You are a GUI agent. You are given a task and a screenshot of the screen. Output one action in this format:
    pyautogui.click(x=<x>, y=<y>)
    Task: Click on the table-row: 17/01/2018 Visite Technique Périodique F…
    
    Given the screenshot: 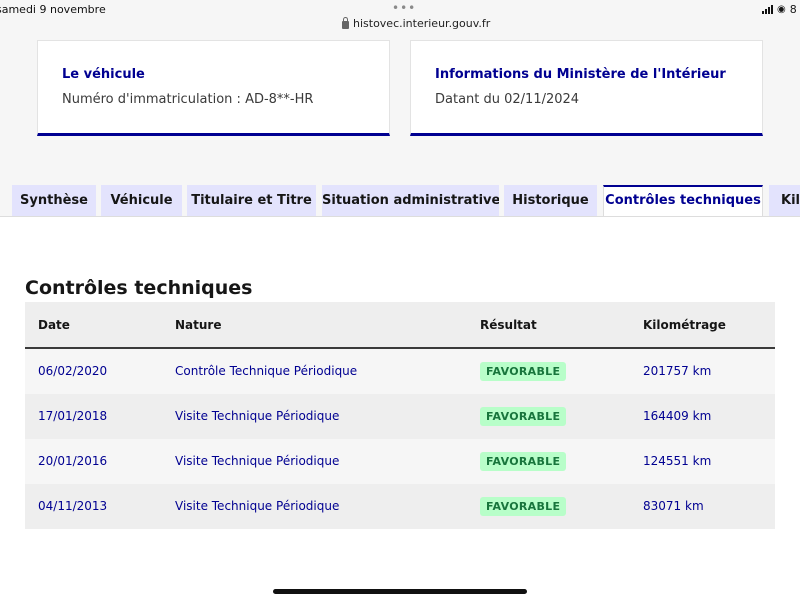 What is the action you would take?
    pyautogui.click(x=400, y=416)
    